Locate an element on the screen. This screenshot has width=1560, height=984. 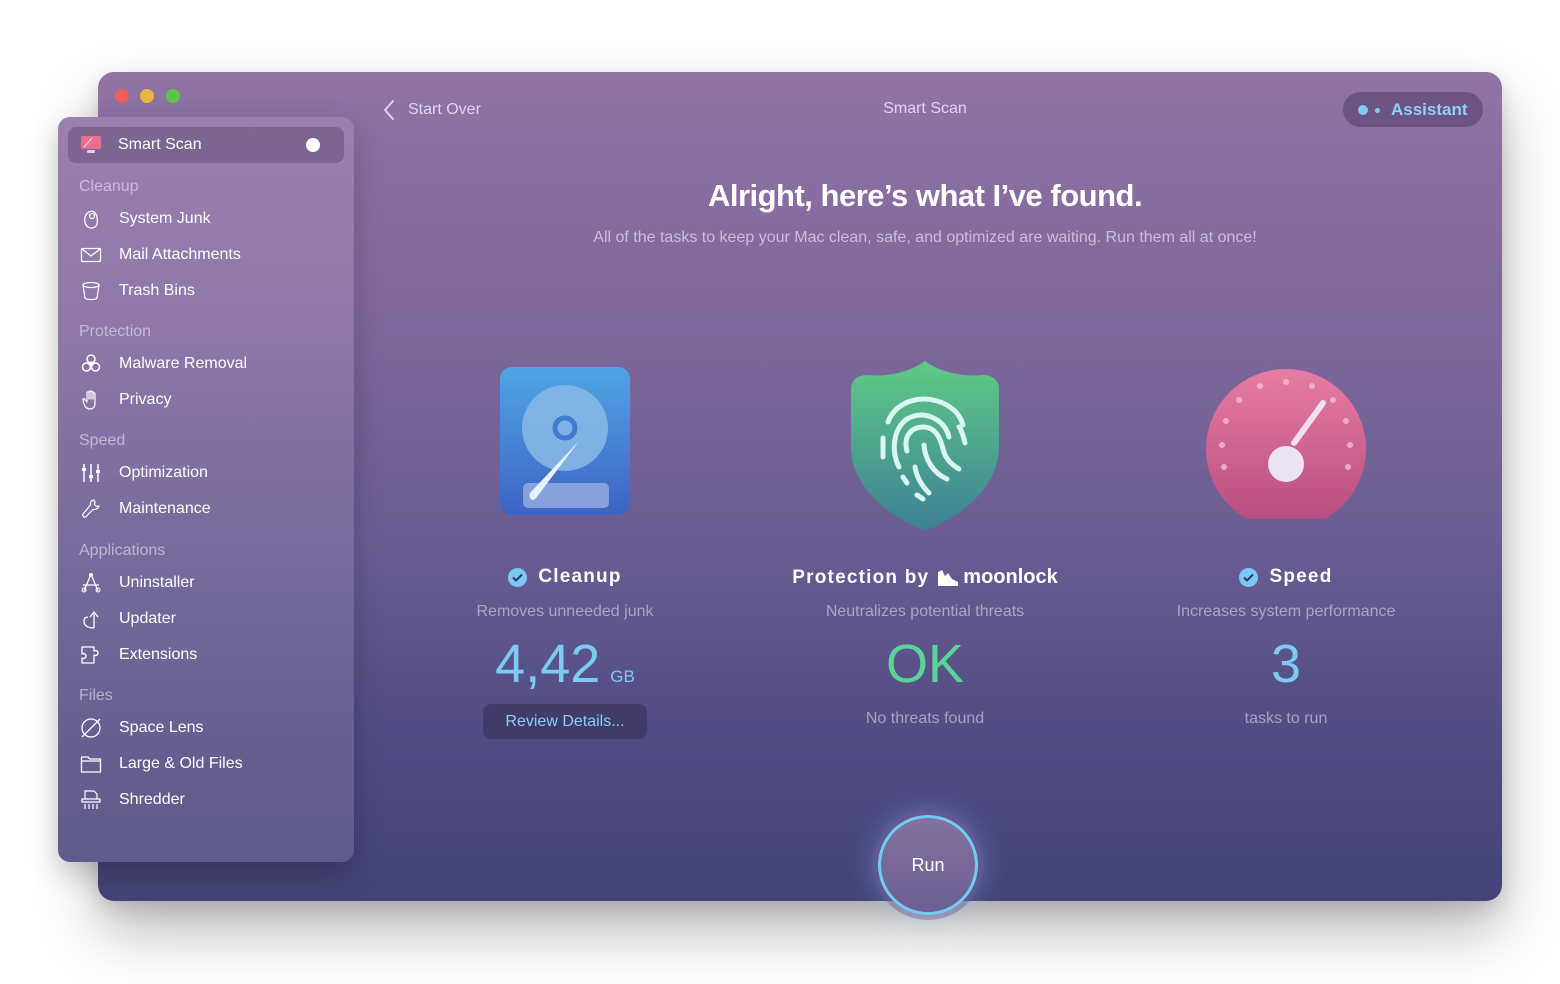
assistant-label: Assistant is located at coordinates (1429, 109).